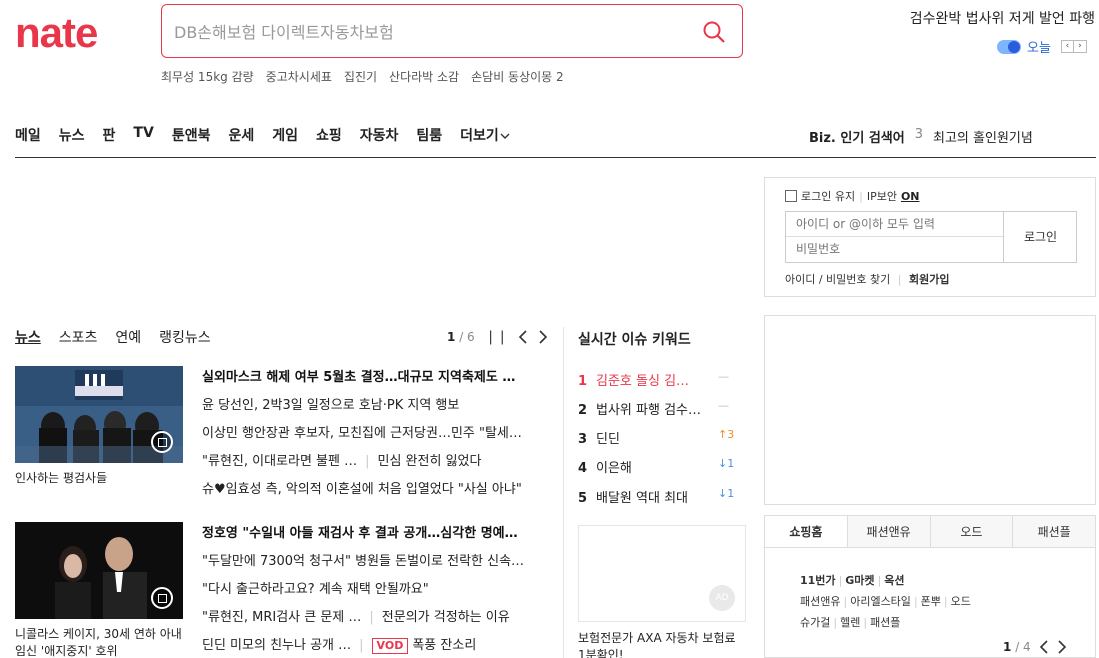 The image size is (1099, 658). I want to click on tab-news: 뉴스, so click(28, 337).